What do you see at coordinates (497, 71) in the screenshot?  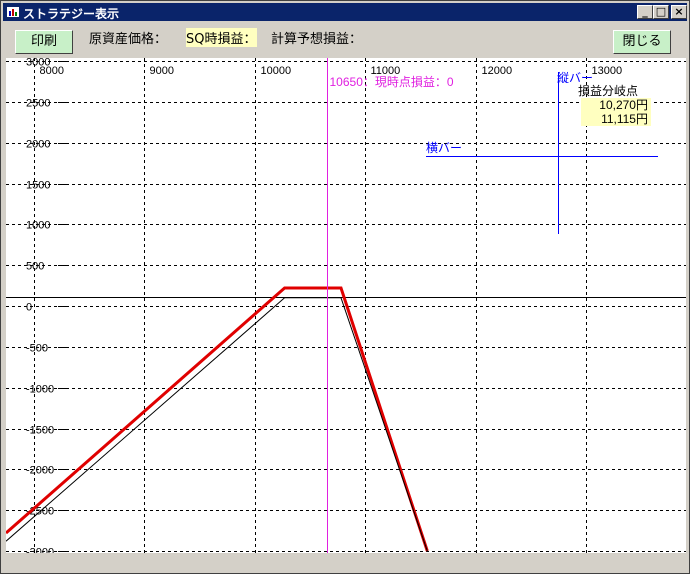 I see `x-tick-label: 12000` at bounding box center [497, 71].